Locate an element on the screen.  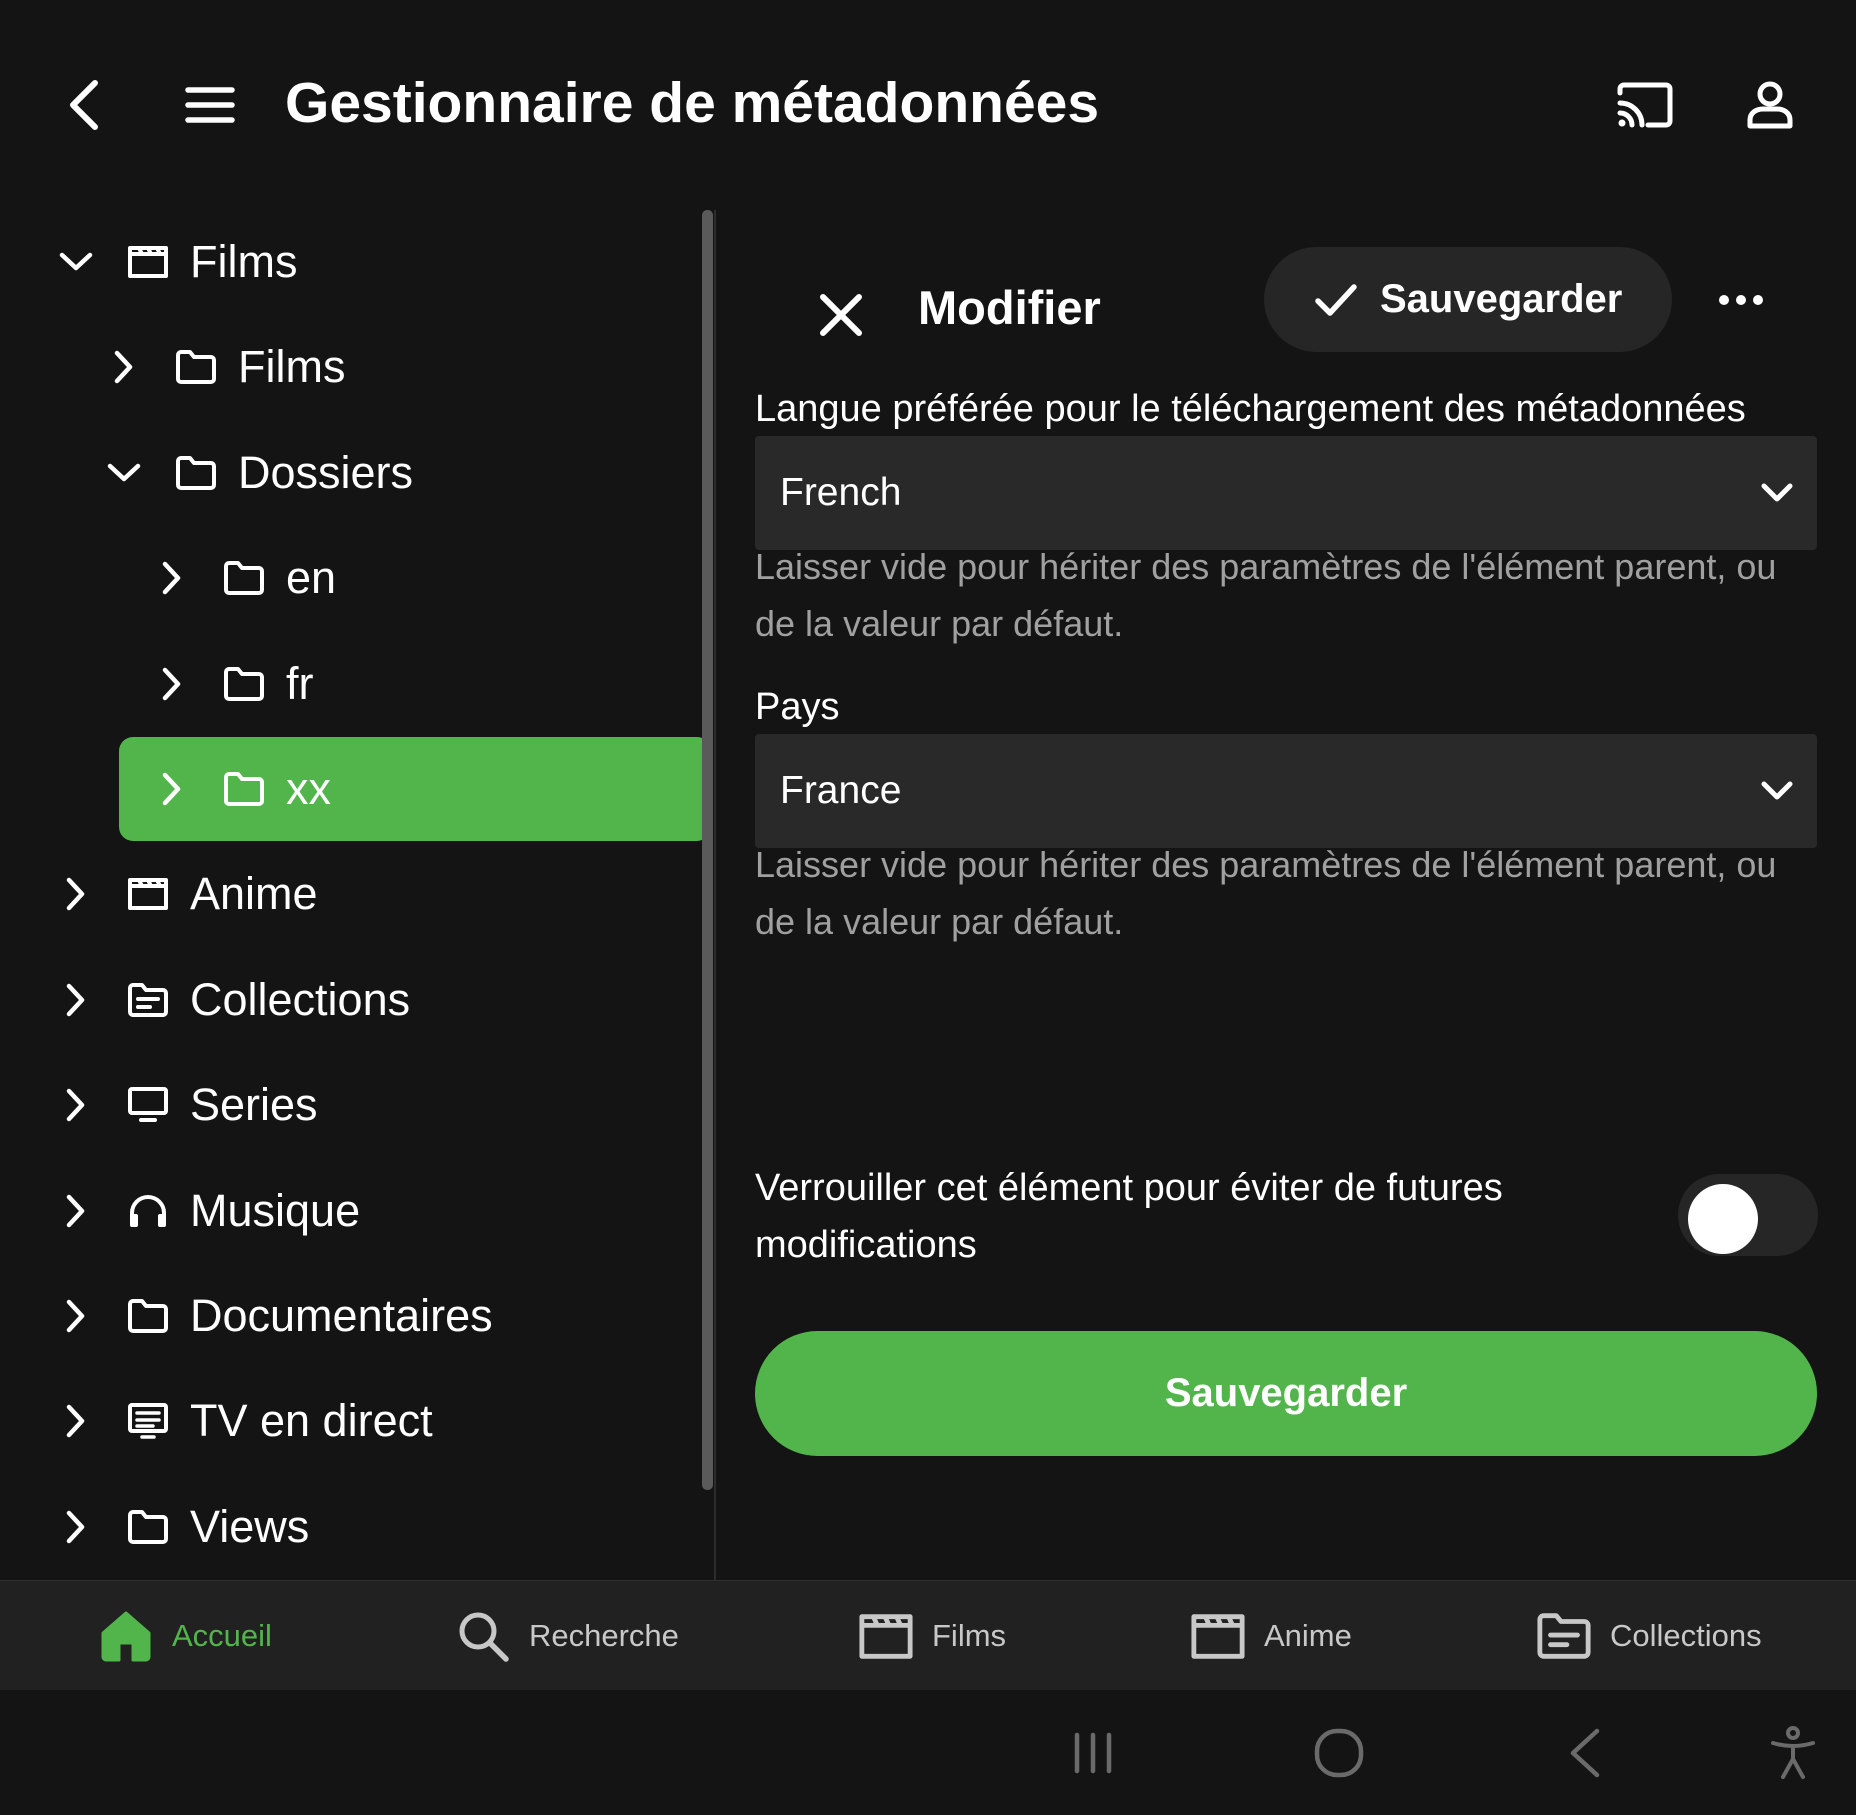
headphones-icon is located at coordinates (148, 1211).